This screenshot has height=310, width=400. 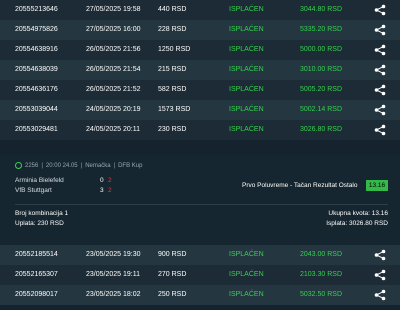 What do you see at coordinates (321, 9) in the screenshot?
I see `ticket-win: 3044.80 RSD` at bounding box center [321, 9].